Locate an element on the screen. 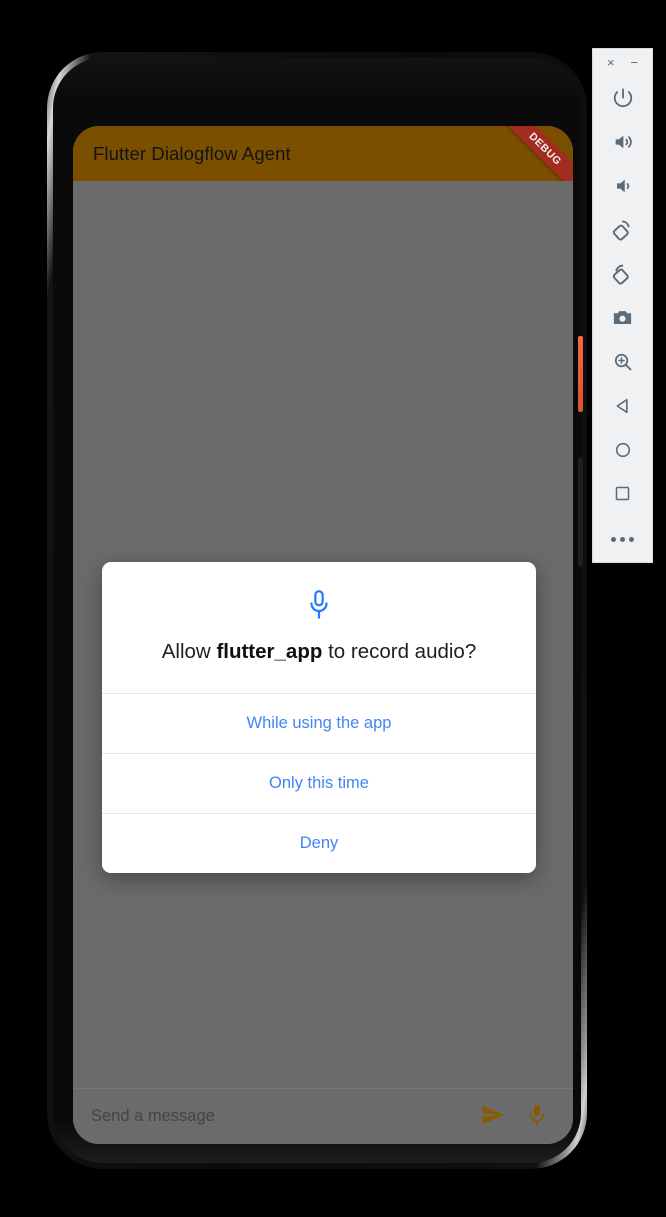  volume-hardware-rocker is located at coordinates (580, 512).